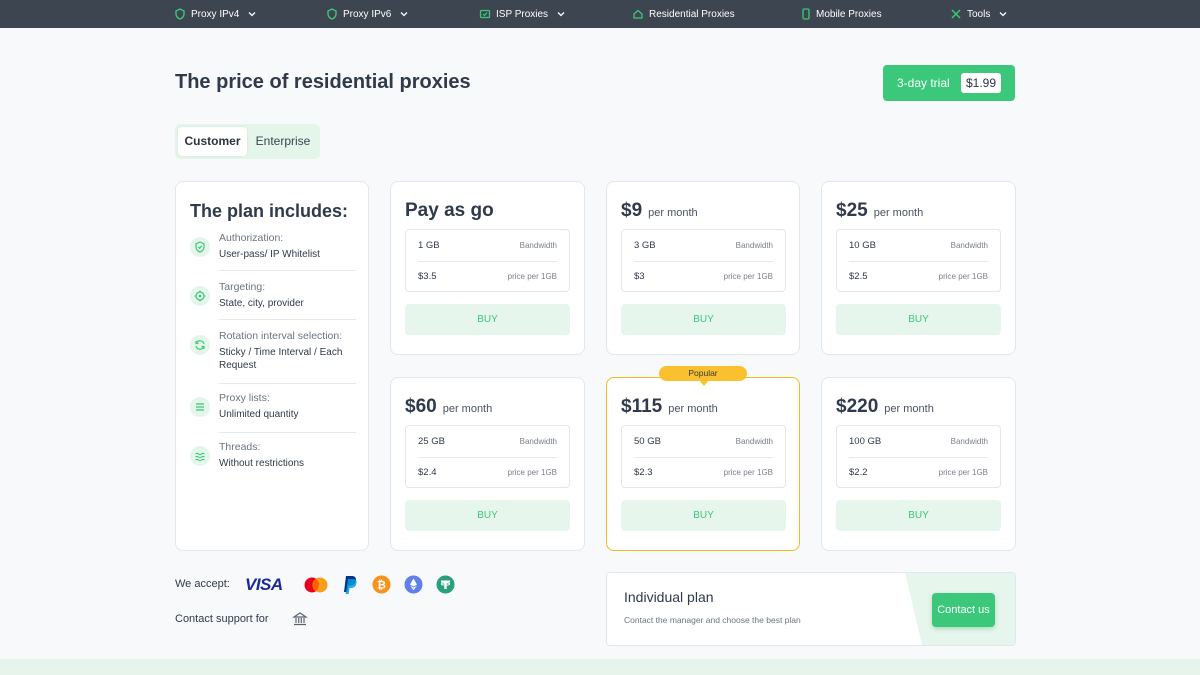  I want to click on bandwidth-value: 100 GB, so click(865, 441).